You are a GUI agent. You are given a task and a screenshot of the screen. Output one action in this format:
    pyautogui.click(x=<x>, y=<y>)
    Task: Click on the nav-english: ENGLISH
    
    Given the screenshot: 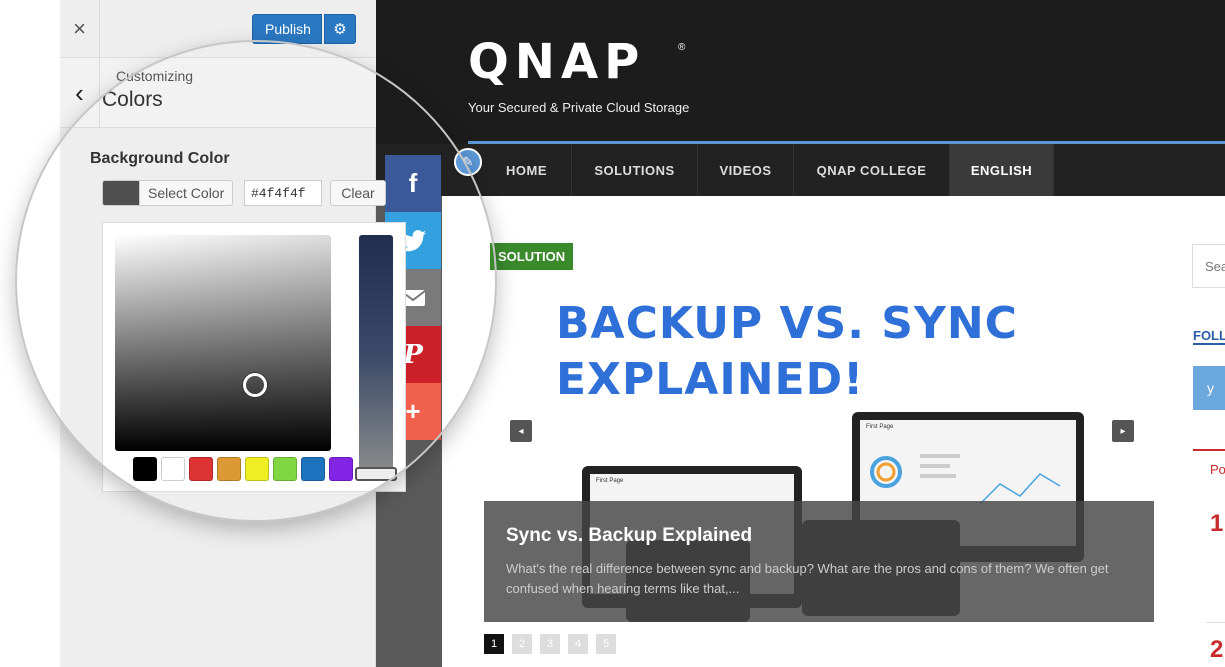 What is the action you would take?
    pyautogui.click(x=1002, y=170)
    